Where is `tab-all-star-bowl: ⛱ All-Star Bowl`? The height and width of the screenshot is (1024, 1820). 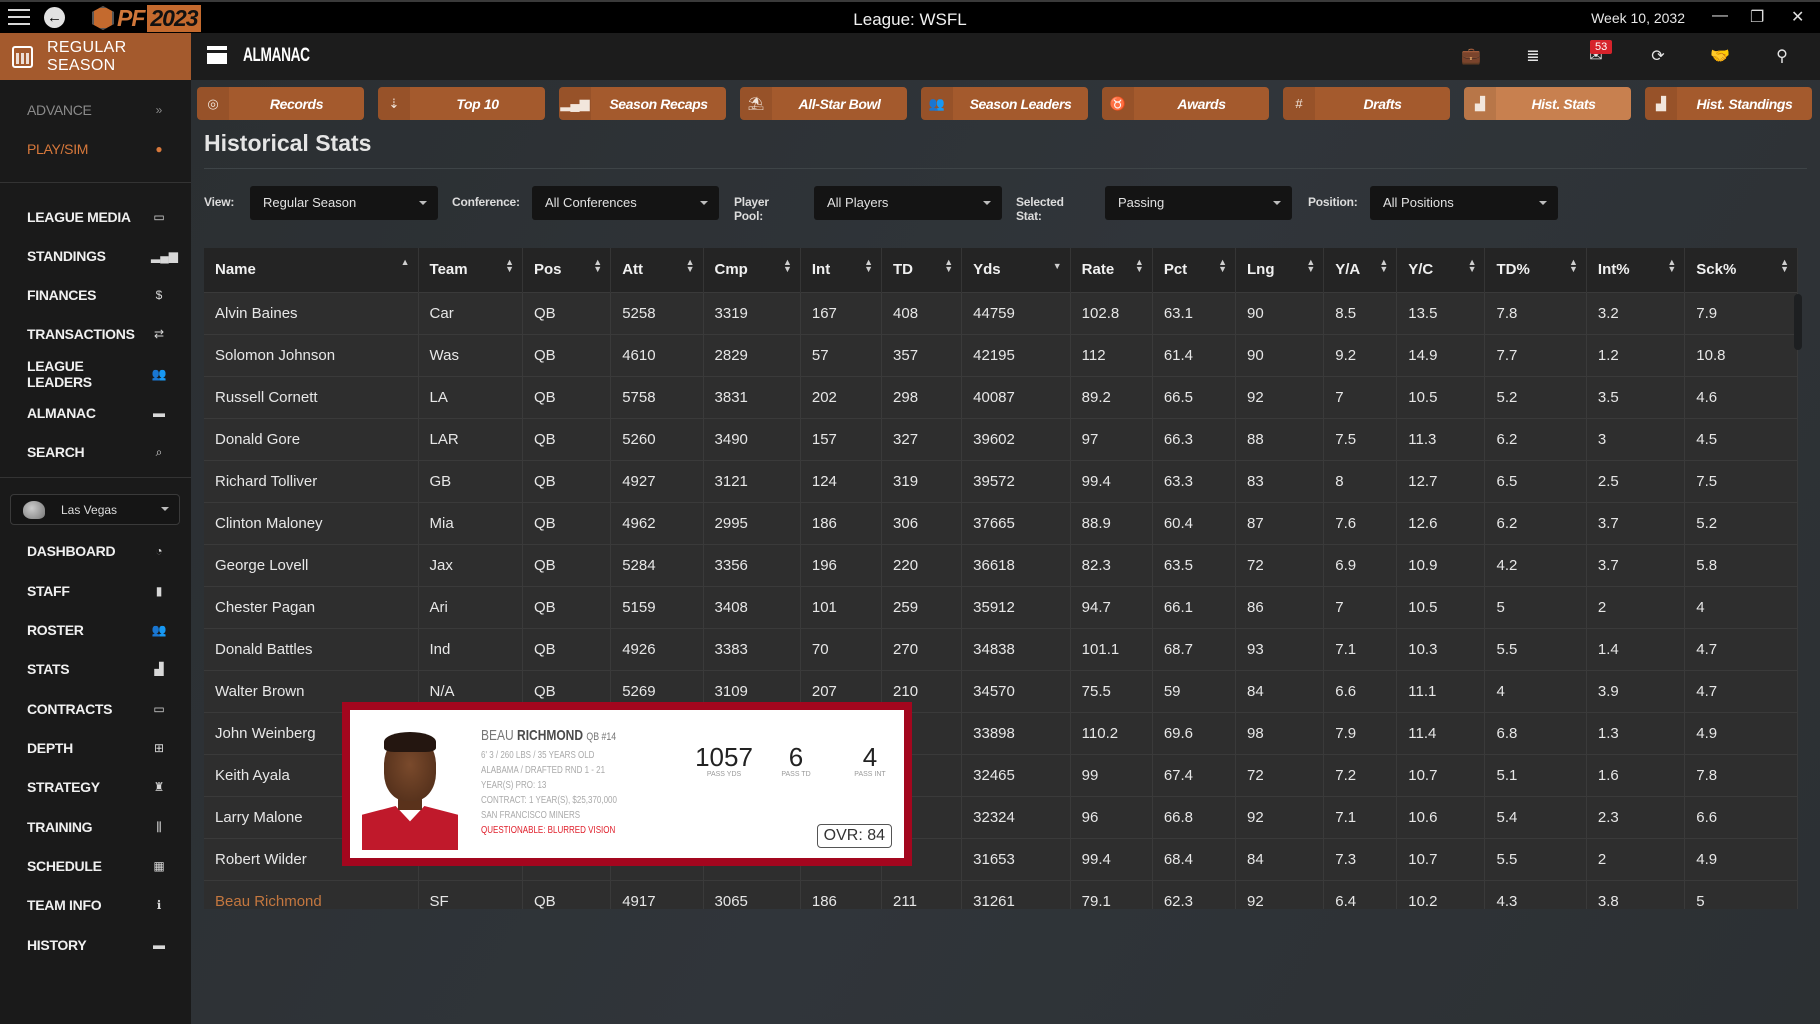
tab-all-star-bowl: ⛱ All-Star Bowl is located at coordinates (823, 103).